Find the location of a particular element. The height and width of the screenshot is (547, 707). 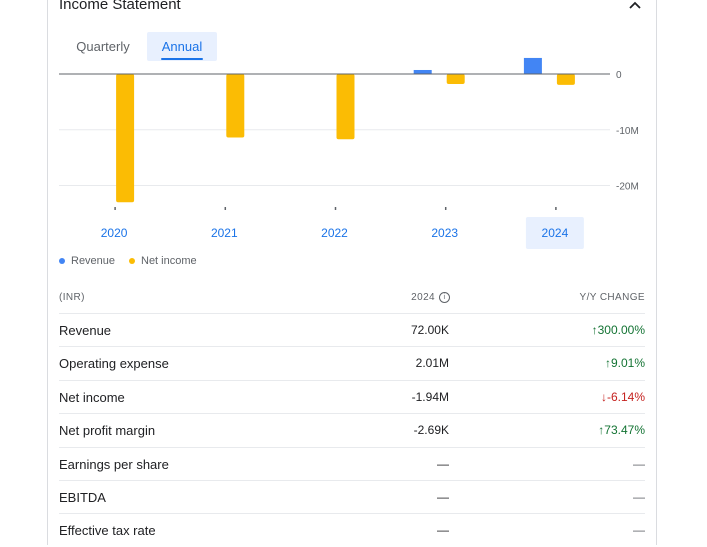

currency-header: (INR) is located at coordinates (72, 297).